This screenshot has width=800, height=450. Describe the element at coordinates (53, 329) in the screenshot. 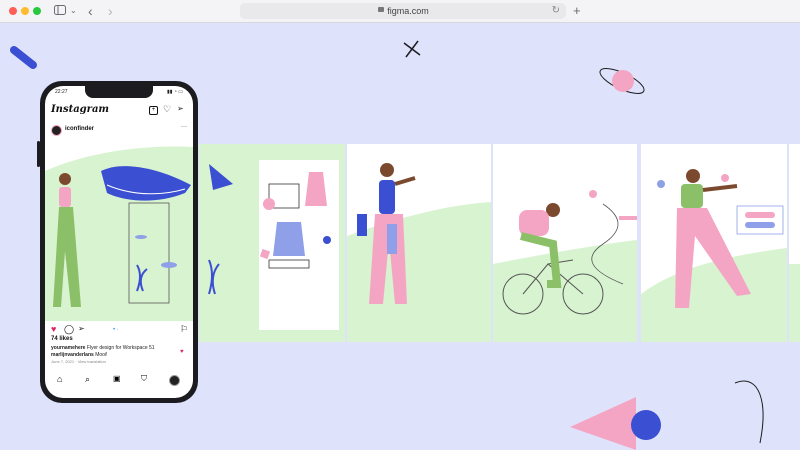

I see `like-icon: ♥` at that location.